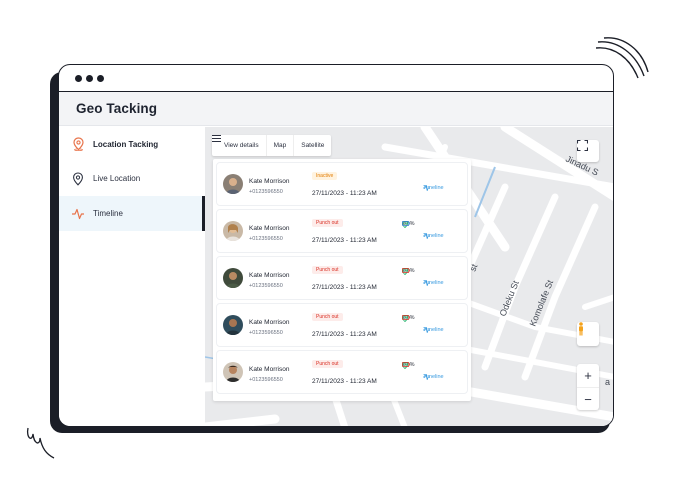 This screenshot has width=675, height=497. I want to click on sidebar-item-live-location: Live Location, so click(132, 178).